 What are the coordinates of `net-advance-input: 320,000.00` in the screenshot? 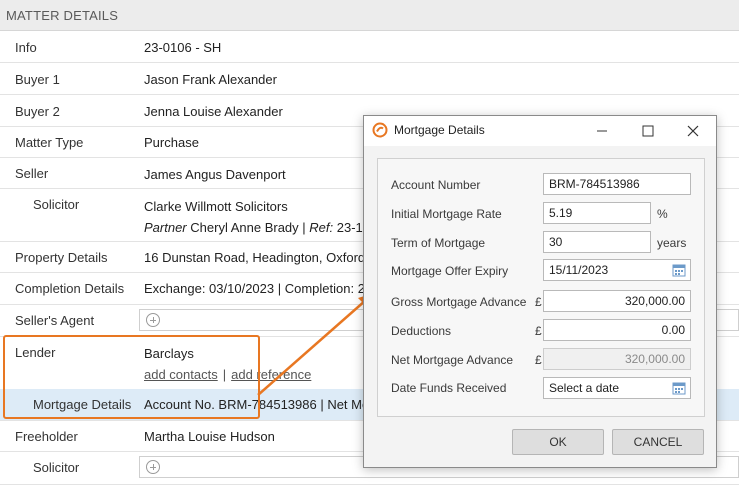 It's located at (617, 359).